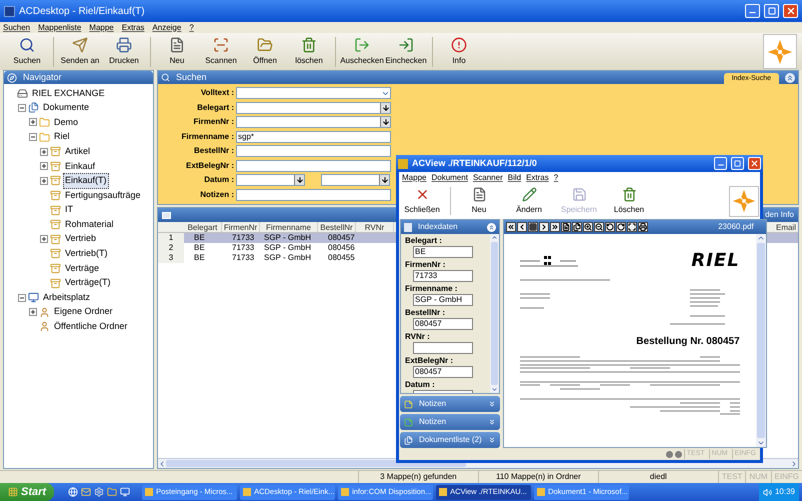  I want to click on dialog-title: ACView ./RTEINKAUF/112/1/0, so click(475, 163).